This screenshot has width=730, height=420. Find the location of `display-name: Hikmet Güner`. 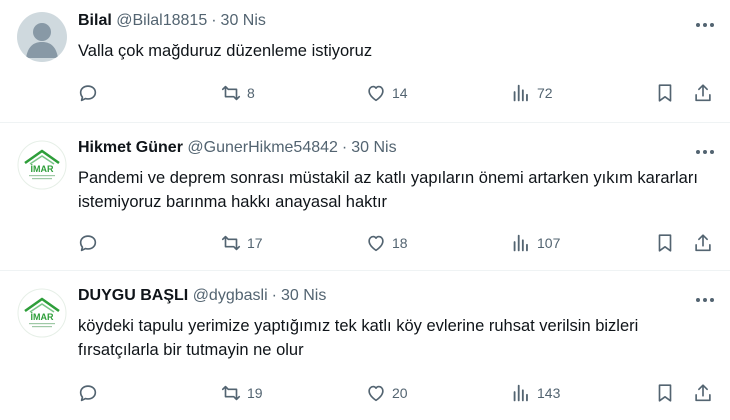

display-name: Hikmet Güner is located at coordinates (130, 147).